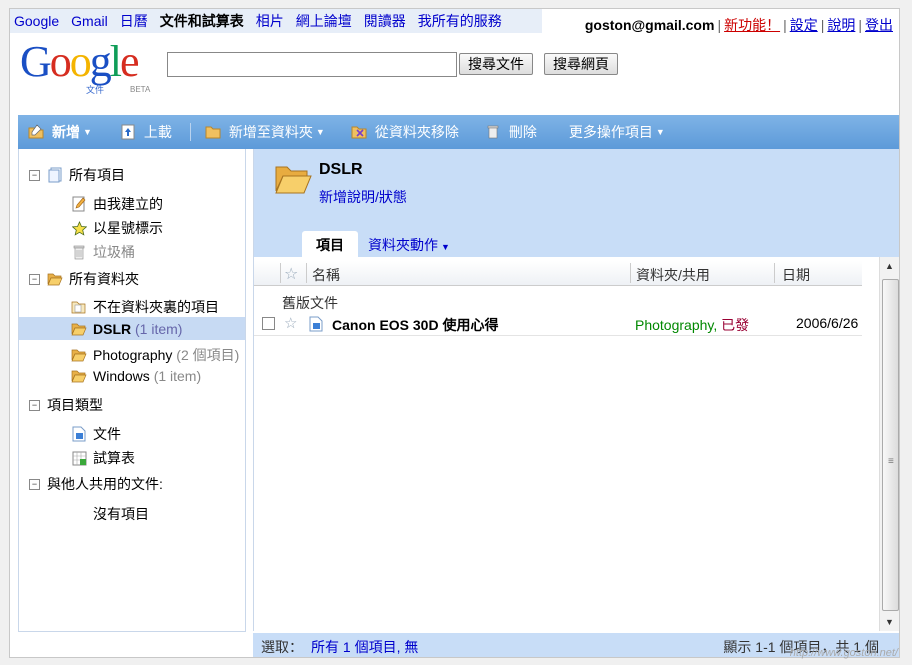  Describe the element at coordinates (36, 21) in the screenshot. I see `nav-google: Google` at that location.